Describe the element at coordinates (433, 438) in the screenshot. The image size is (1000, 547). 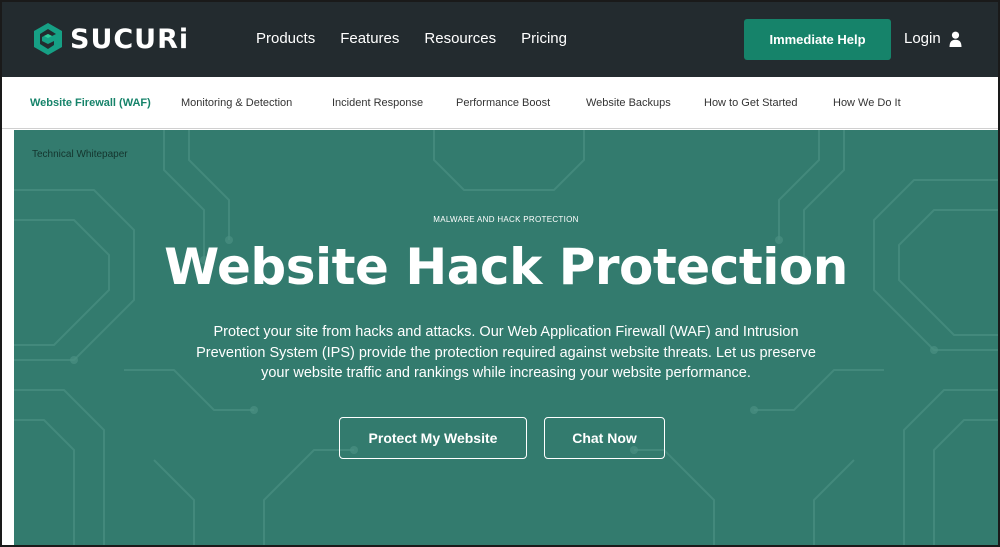
I see `protect-my-website-button: Protect My Website` at that location.